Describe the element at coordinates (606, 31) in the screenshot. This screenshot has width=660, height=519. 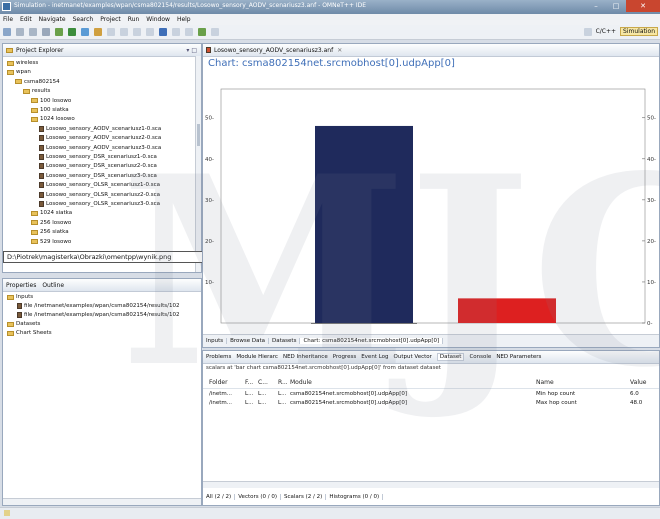
I see `perspective-cpp: C/C++` at that location.